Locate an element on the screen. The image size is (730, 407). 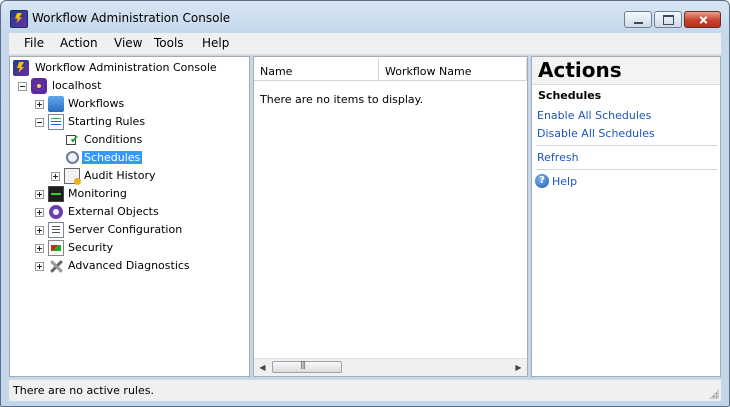
diagnostics-tools-icon is located at coordinates (56, 266).